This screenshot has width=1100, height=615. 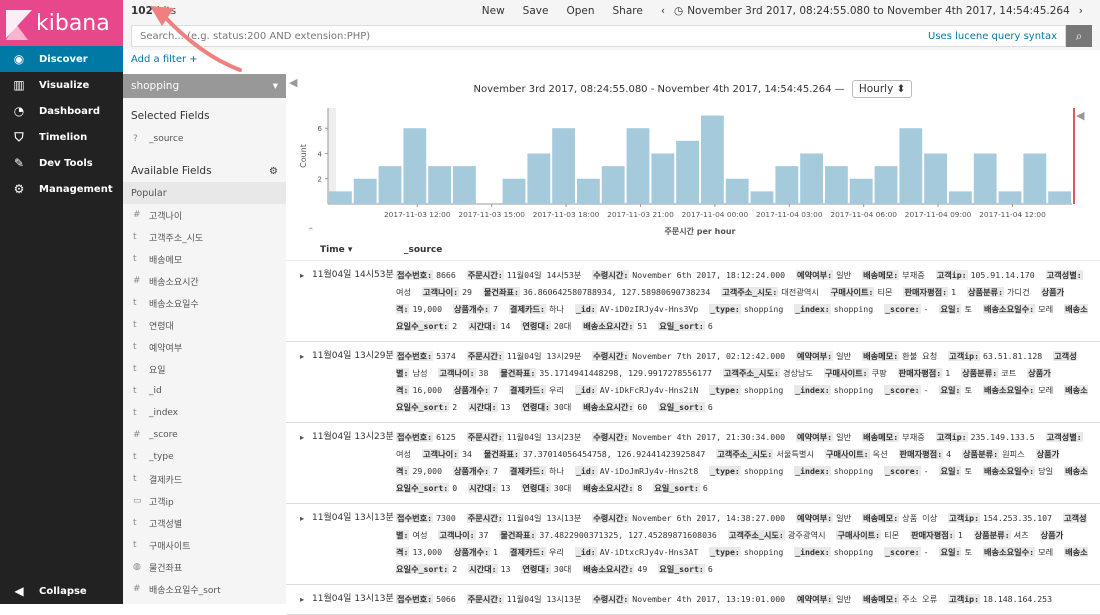 What do you see at coordinates (353, 599) in the screenshot?
I see `row-time: 11월04일 13시13분` at bounding box center [353, 599].